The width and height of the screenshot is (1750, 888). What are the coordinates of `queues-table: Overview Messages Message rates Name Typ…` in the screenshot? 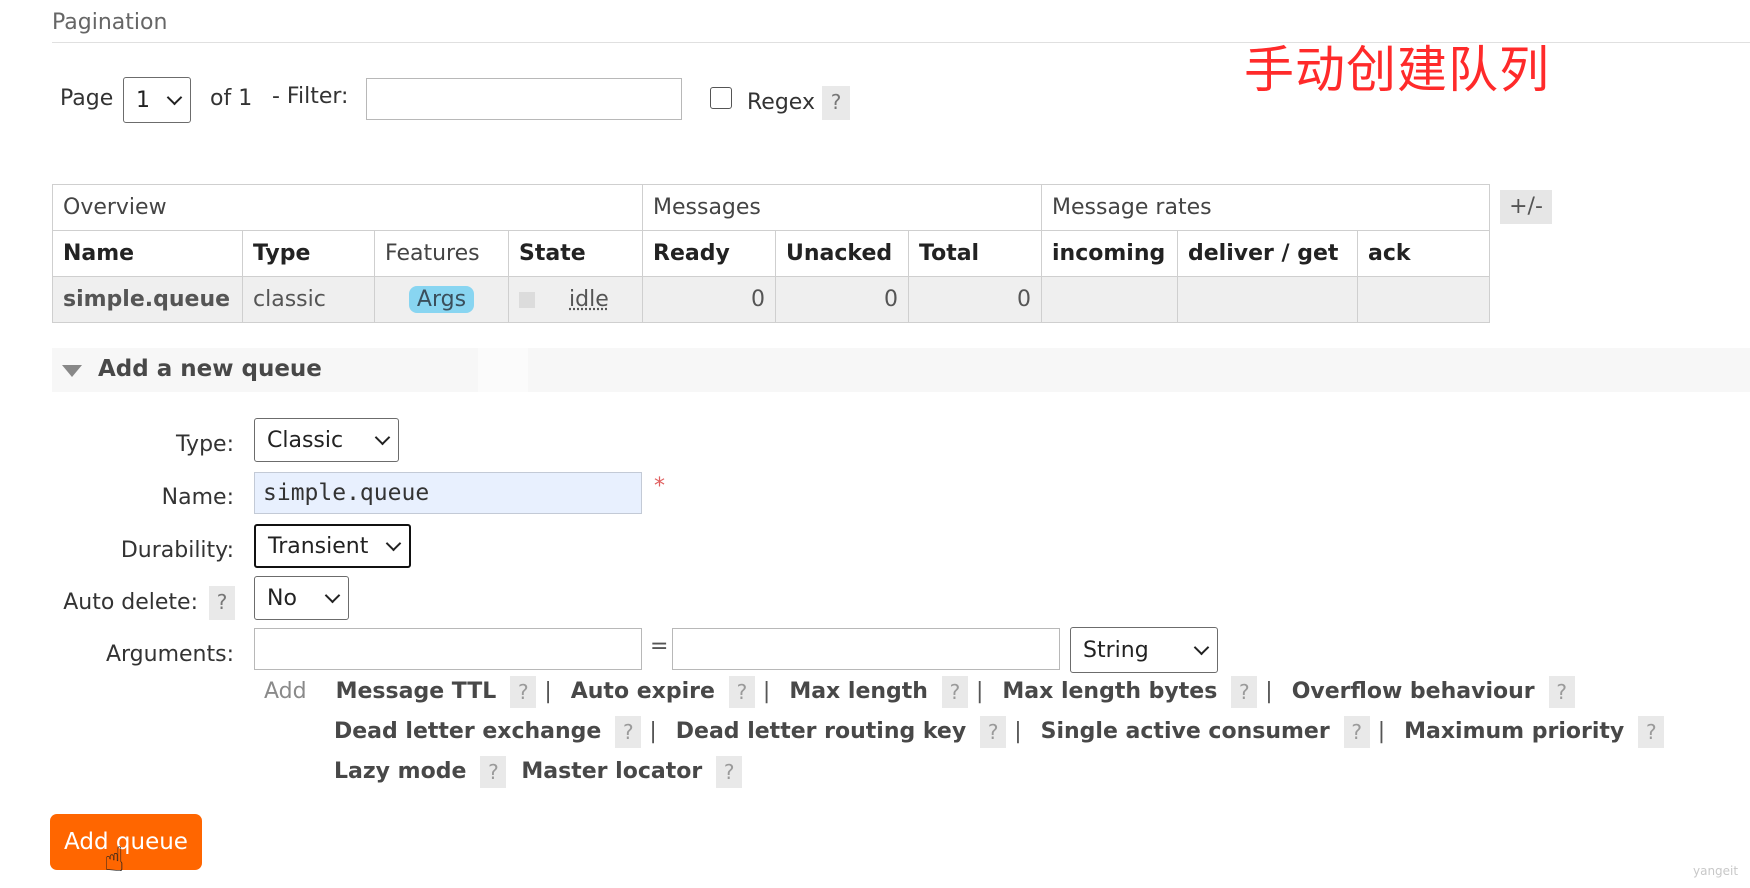 It's located at (771, 253).